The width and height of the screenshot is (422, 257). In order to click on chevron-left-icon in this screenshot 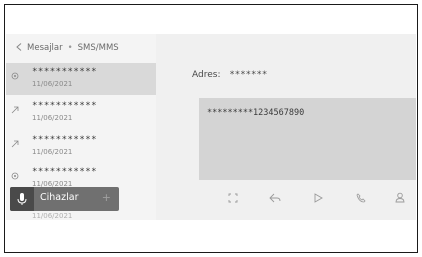, I will do `click(19, 48)`.